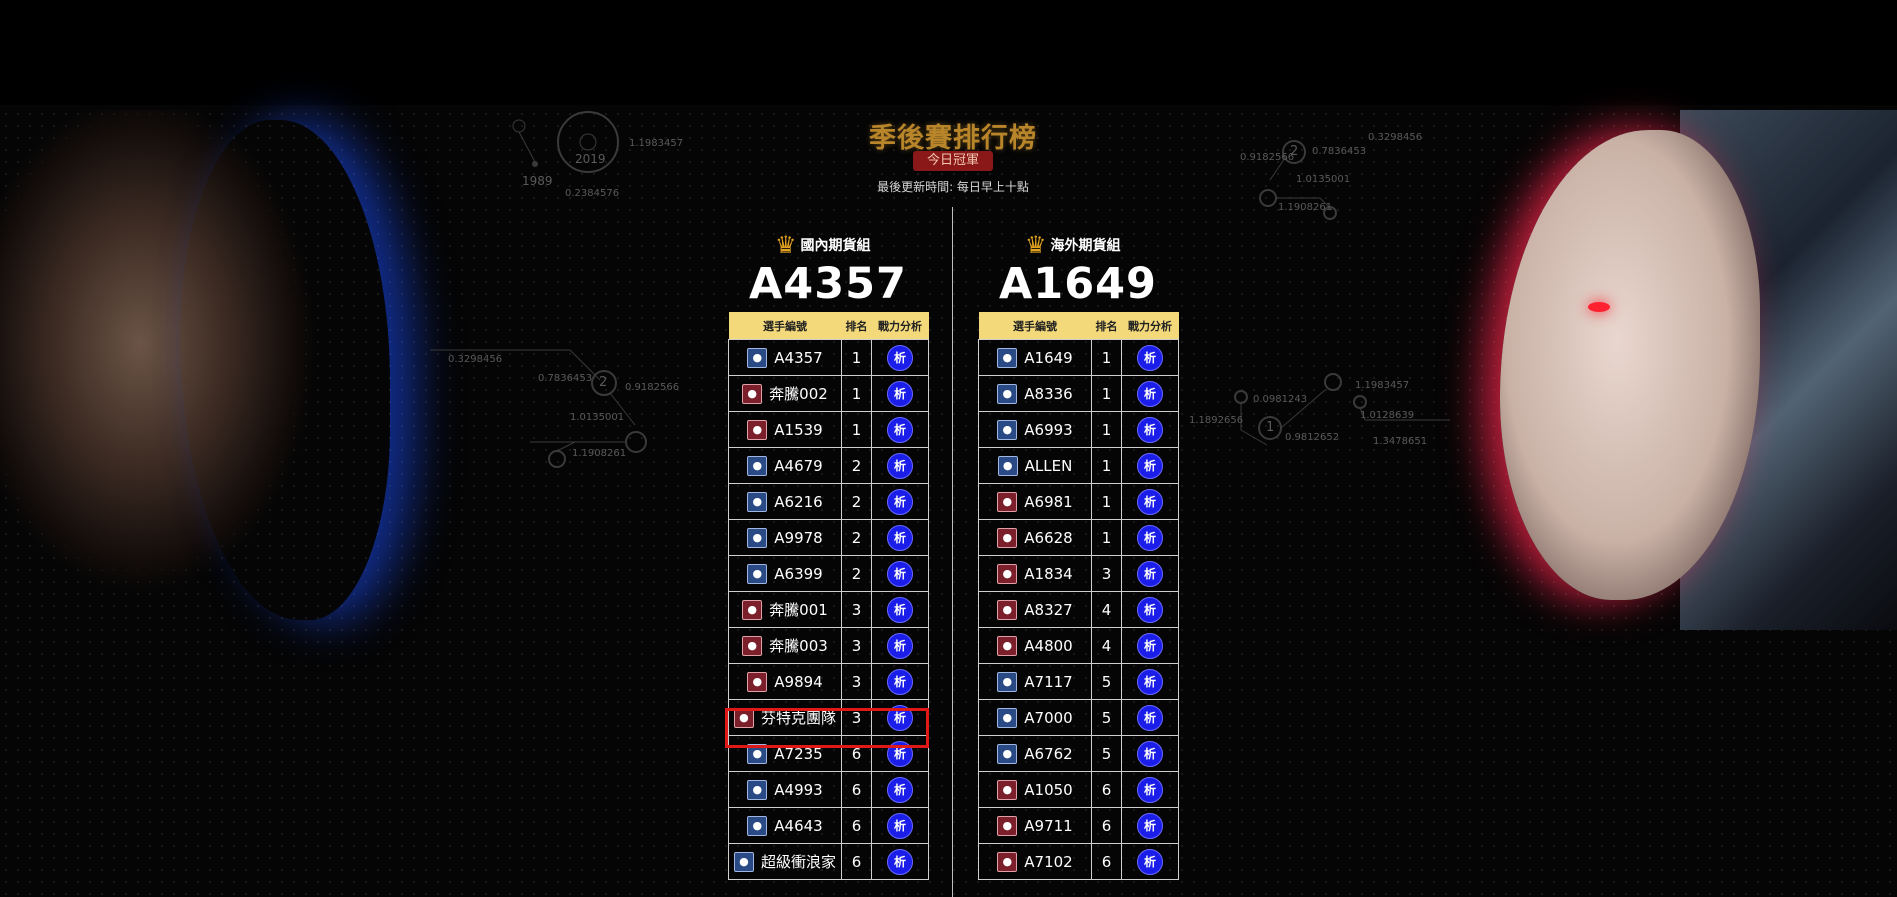  What do you see at coordinates (1339, 151) in the screenshot?
I see `hud-number: 0.7836453` at bounding box center [1339, 151].